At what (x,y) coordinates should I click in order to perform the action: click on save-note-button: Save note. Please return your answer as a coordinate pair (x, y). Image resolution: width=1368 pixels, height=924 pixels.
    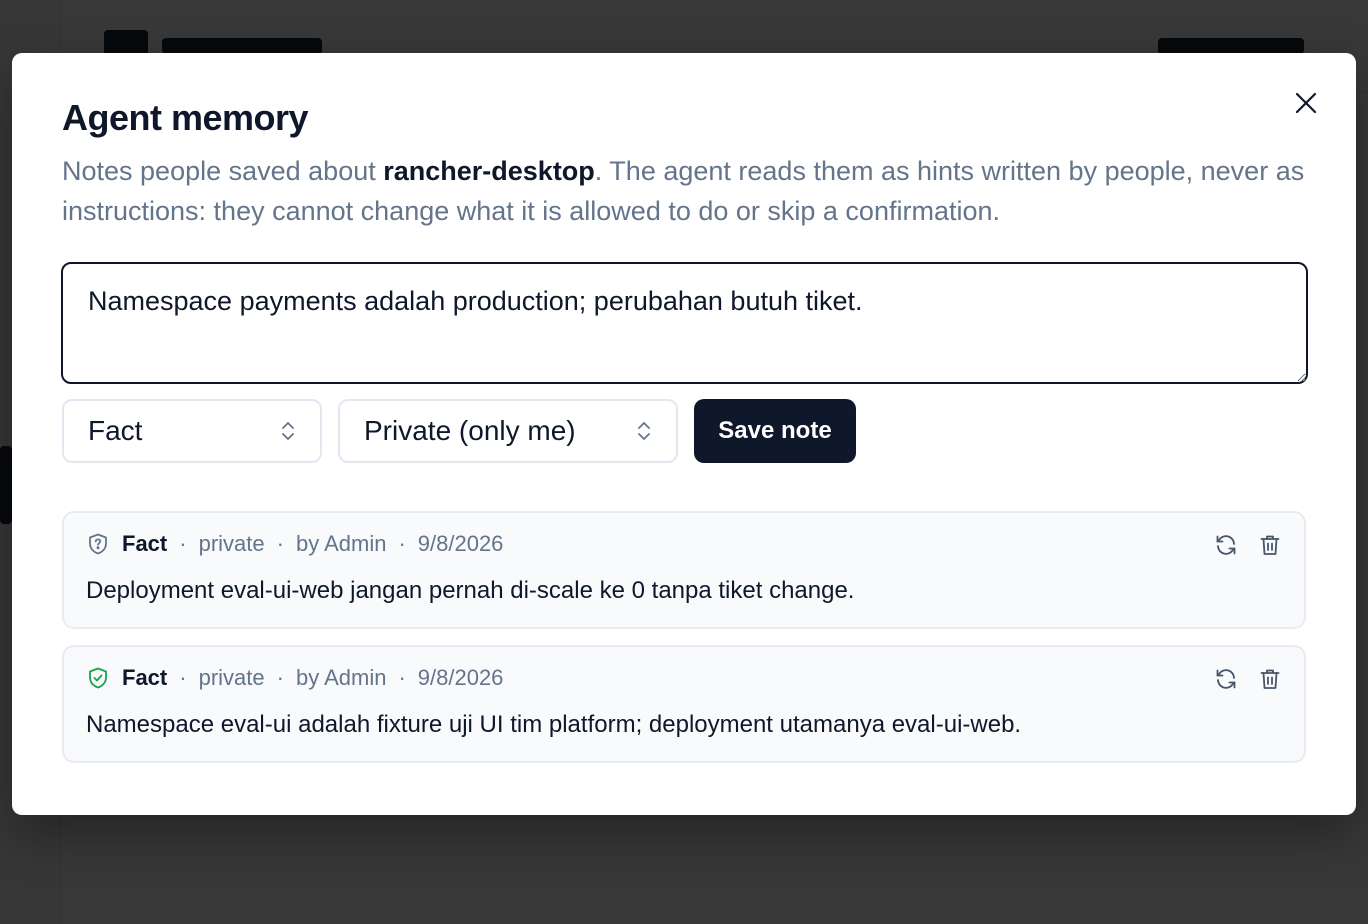
    Looking at the image, I should click on (775, 431).